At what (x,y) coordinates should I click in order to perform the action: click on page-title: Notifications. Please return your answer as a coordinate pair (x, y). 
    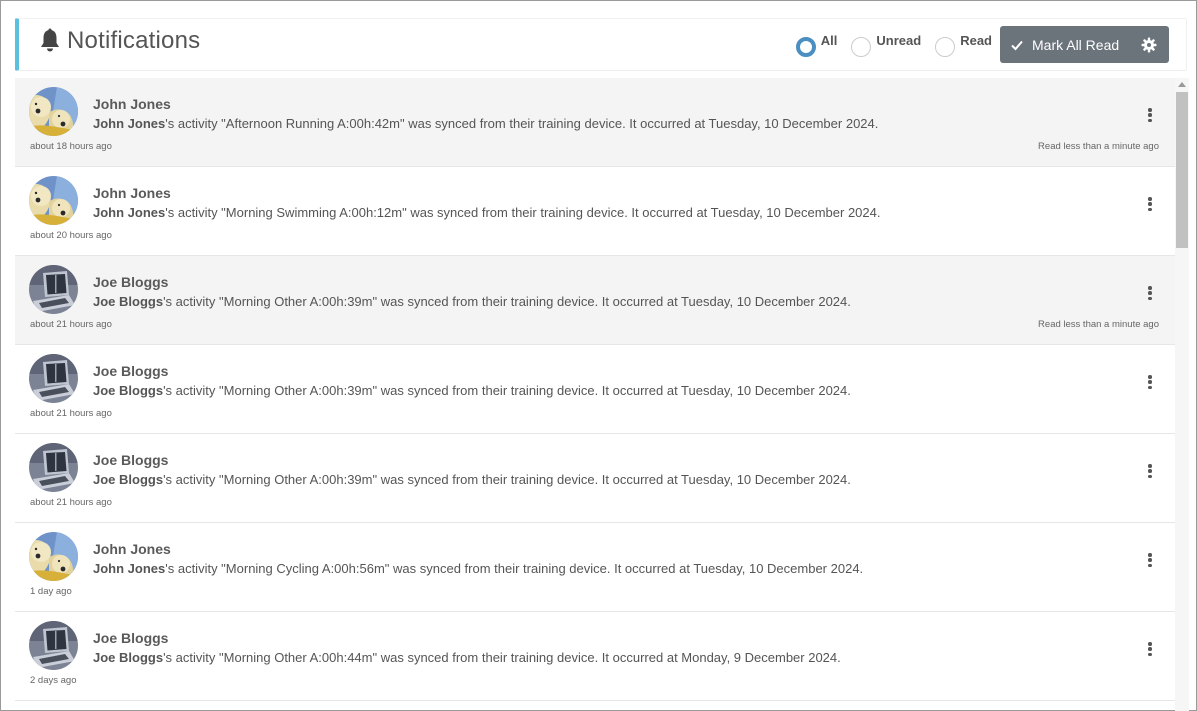
    Looking at the image, I should click on (134, 40).